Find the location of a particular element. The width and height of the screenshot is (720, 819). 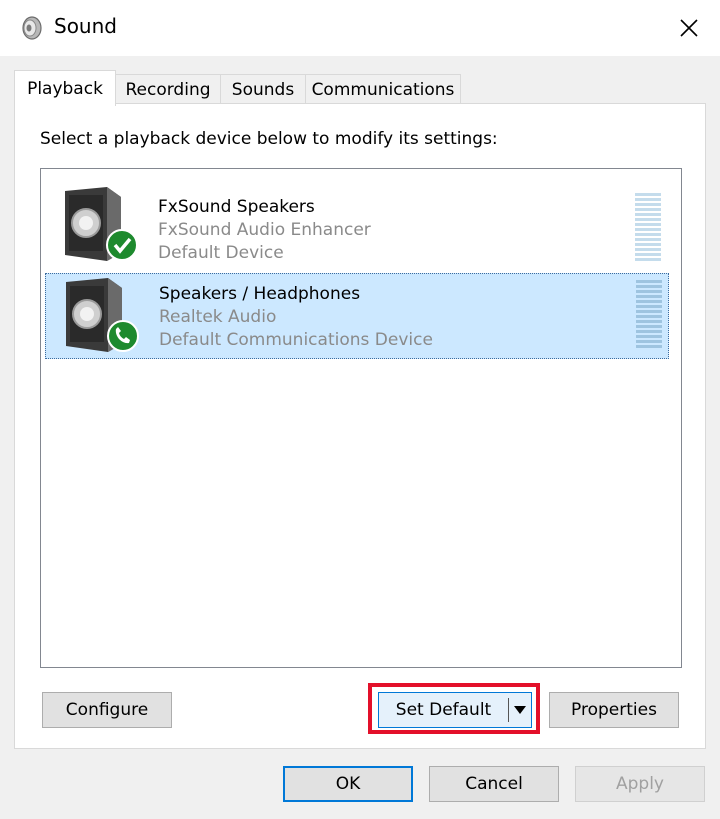

window-title: Sound is located at coordinates (85, 26).